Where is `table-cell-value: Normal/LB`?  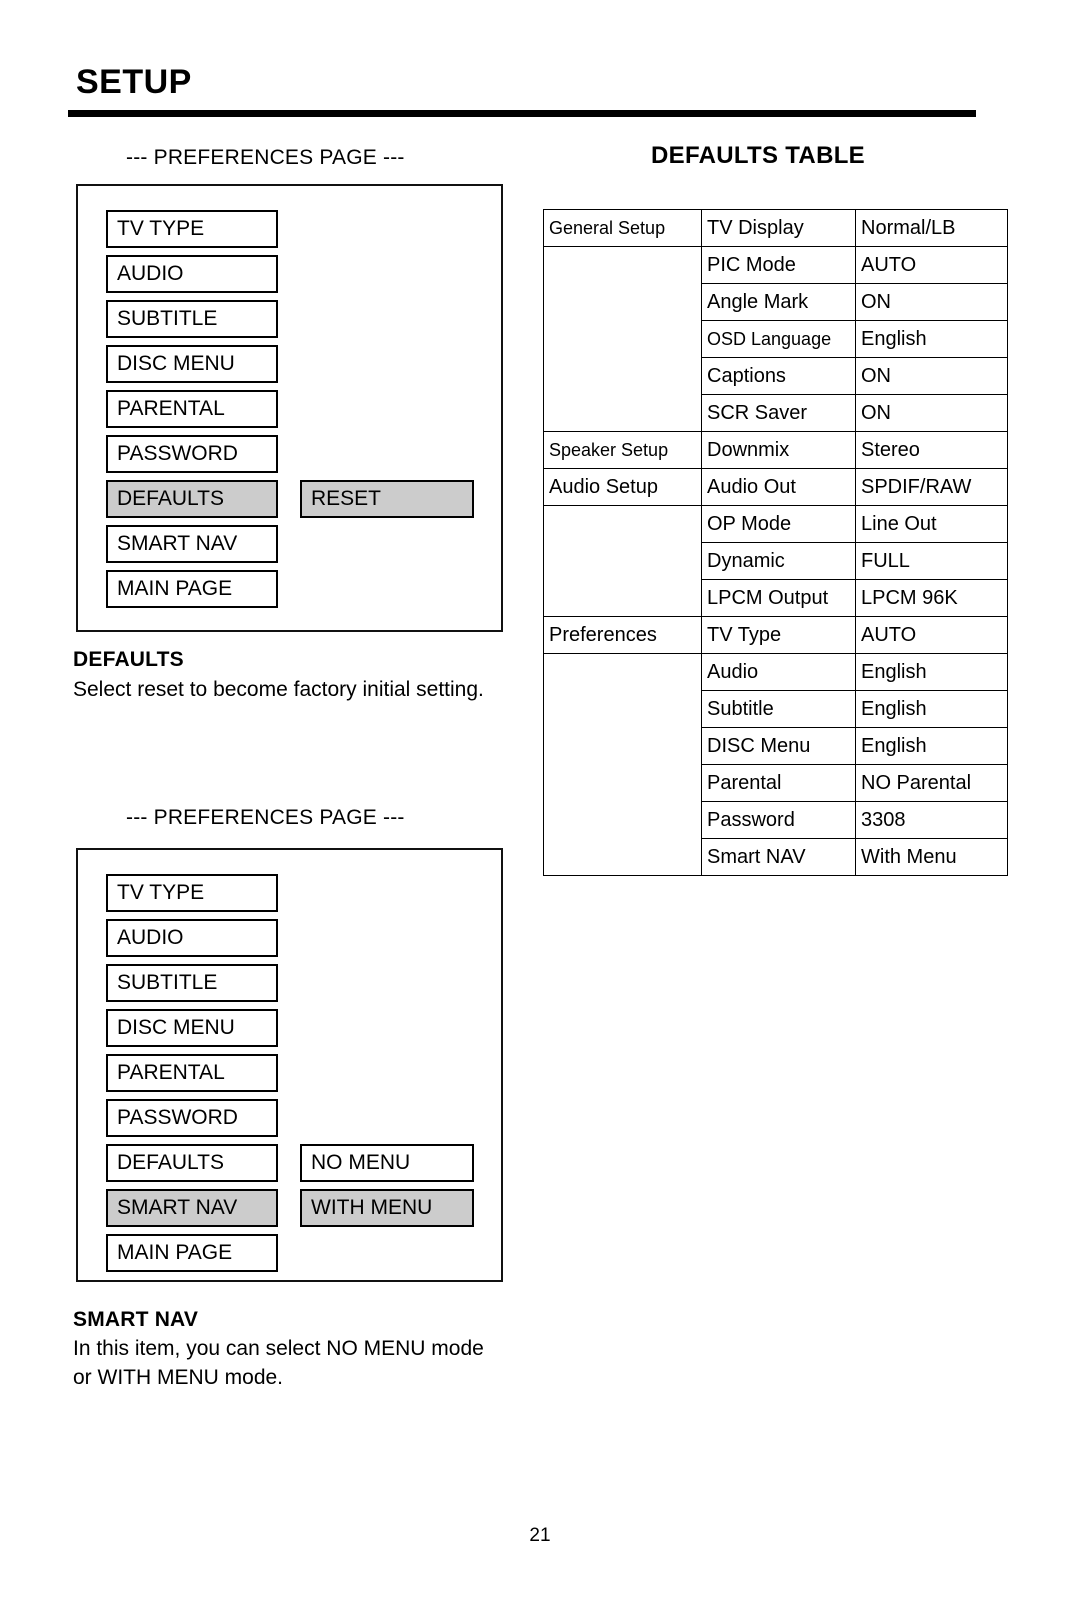 table-cell-value: Normal/LB is located at coordinates (931, 228).